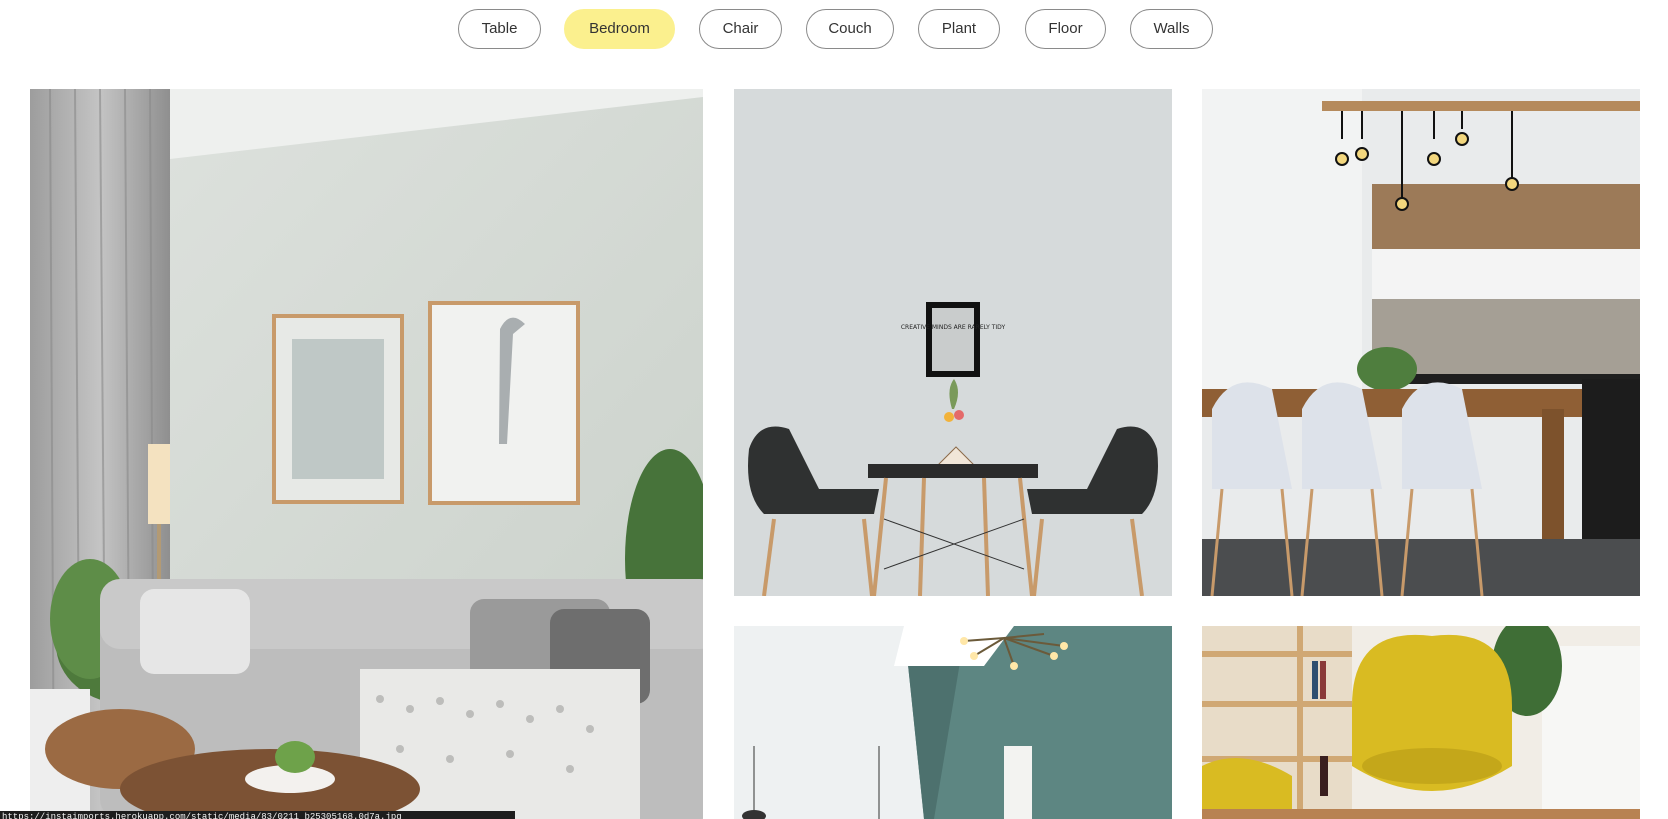  What do you see at coordinates (499, 29) in the screenshot?
I see `filter-chip-table: Table` at bounding box center [499, 29].